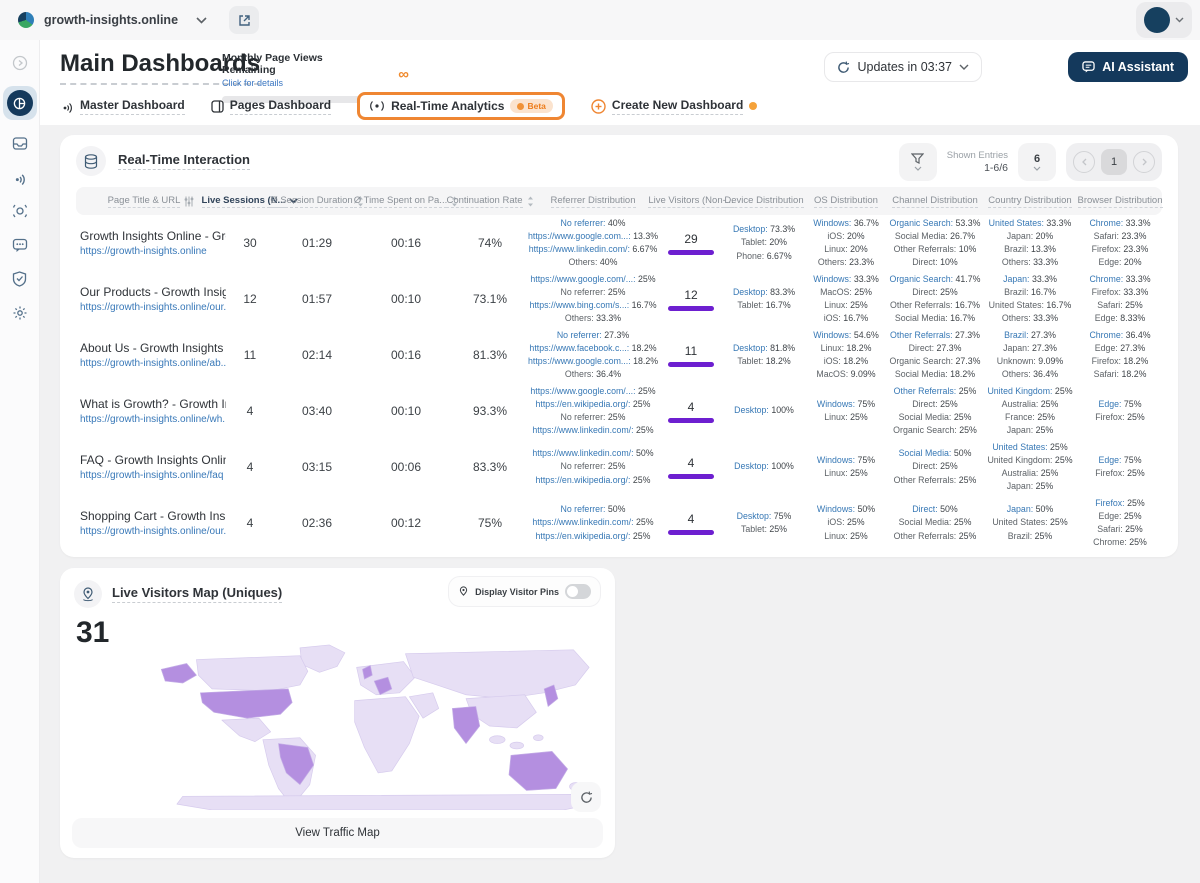  What do you see at coordinates (88, 593) in the screenshot?
I see `map-pin-icon` at bounding box center [88, 593].